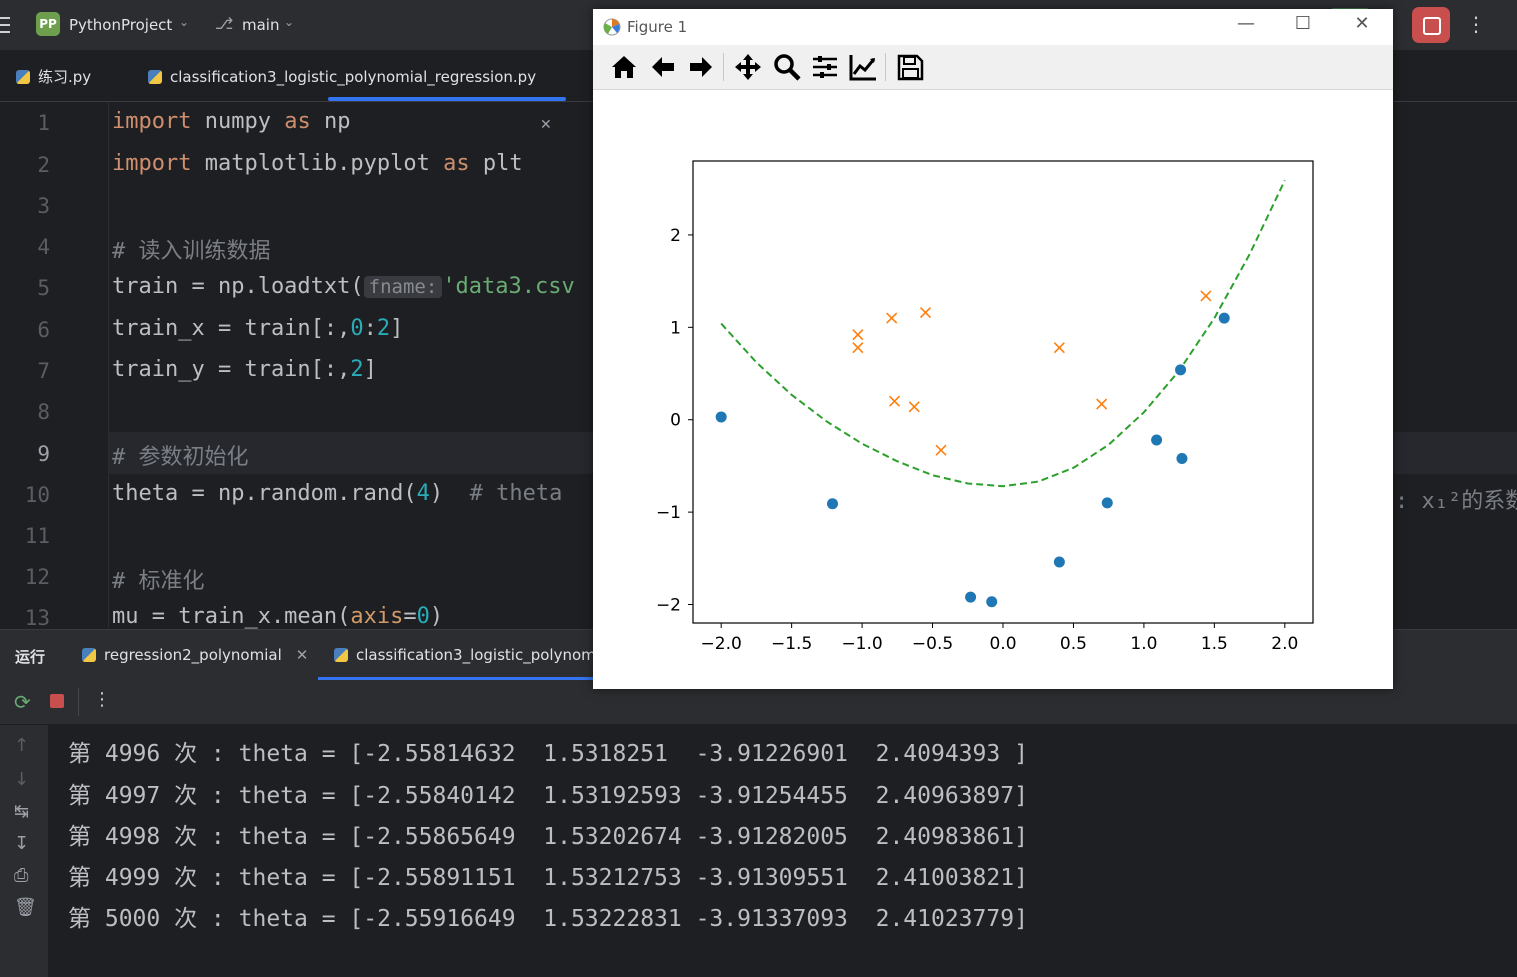 This screenshot has height=977, width=1517. Describe the element at coordinates (1073, 644) in the screenshot. I see `x-tick-label: 0.5` at that location.